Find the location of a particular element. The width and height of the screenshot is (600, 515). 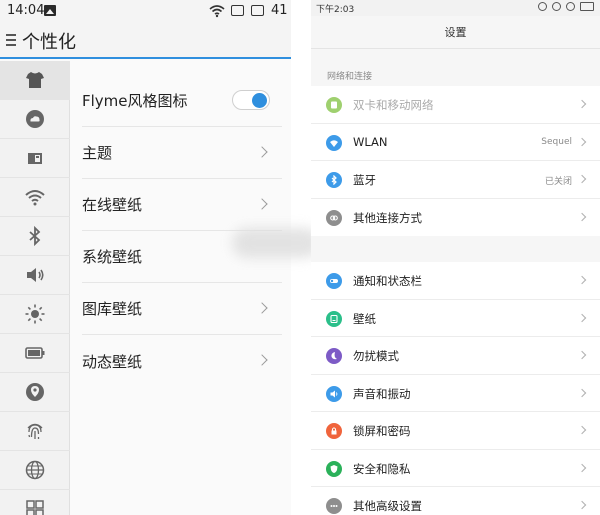

settings-item-dual-sim: 双卡和移动网络 is located at coordinates (455, 105).